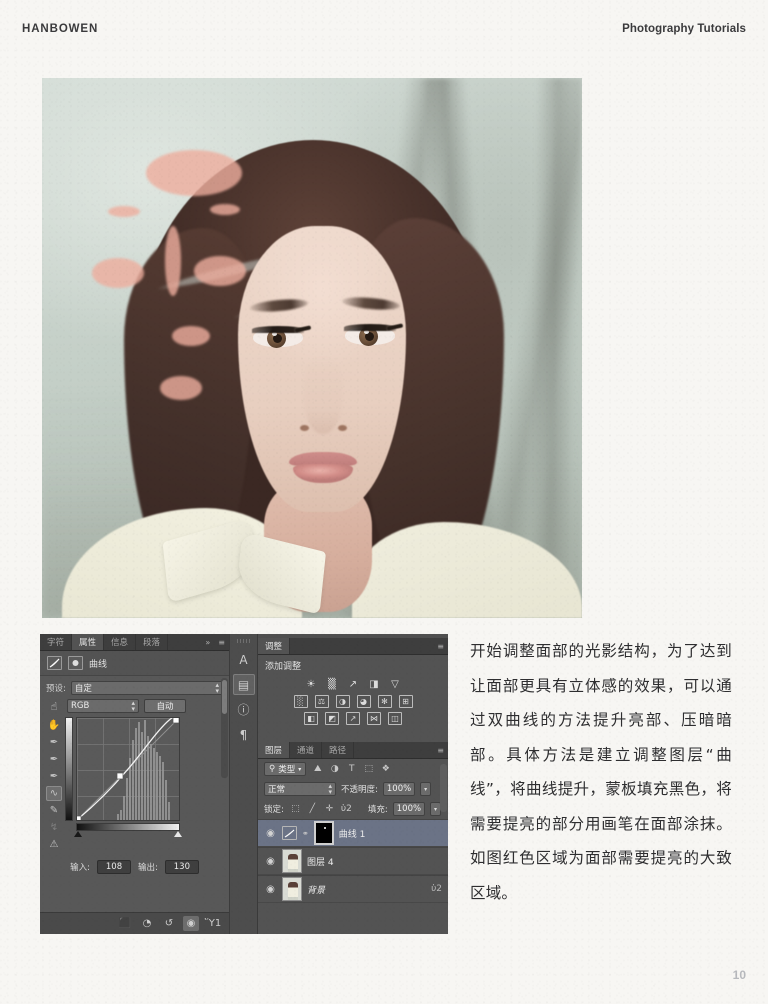  Describe the element at coordinates (321, 809) in the screenshot. I see `lock-buttons: ⬚ ╱ ✛ ὑ2` at that location.